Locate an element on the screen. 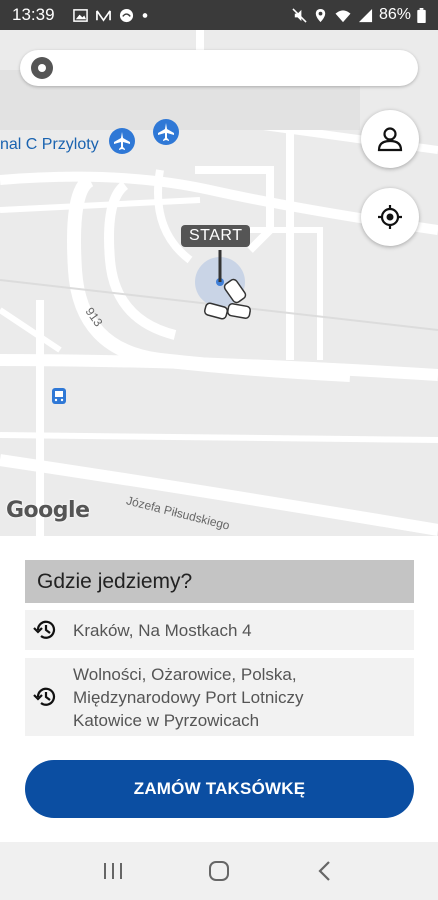 The width and height of the screenshot is (438, 900). status-time: 13:39 is located at coordinates (33, 14).